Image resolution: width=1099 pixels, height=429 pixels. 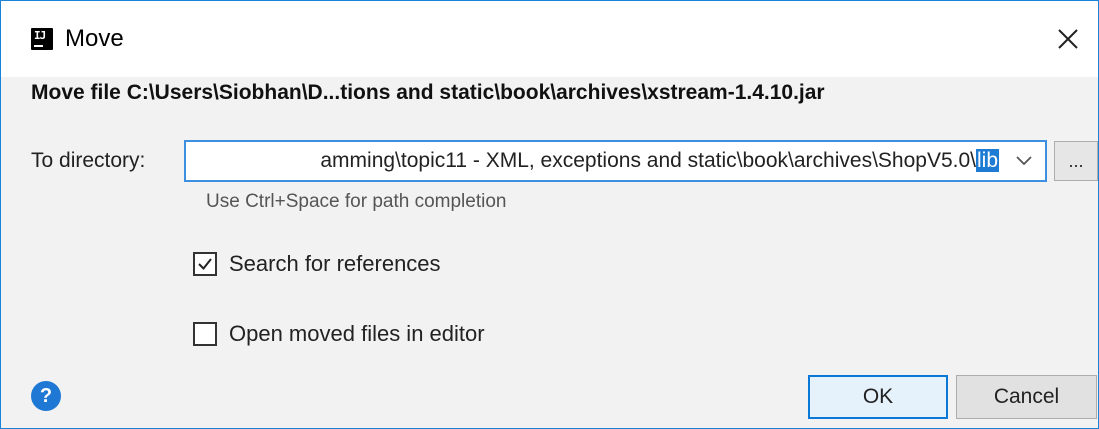 I want to click on checkmark-icon, so click(x=205, y=264).